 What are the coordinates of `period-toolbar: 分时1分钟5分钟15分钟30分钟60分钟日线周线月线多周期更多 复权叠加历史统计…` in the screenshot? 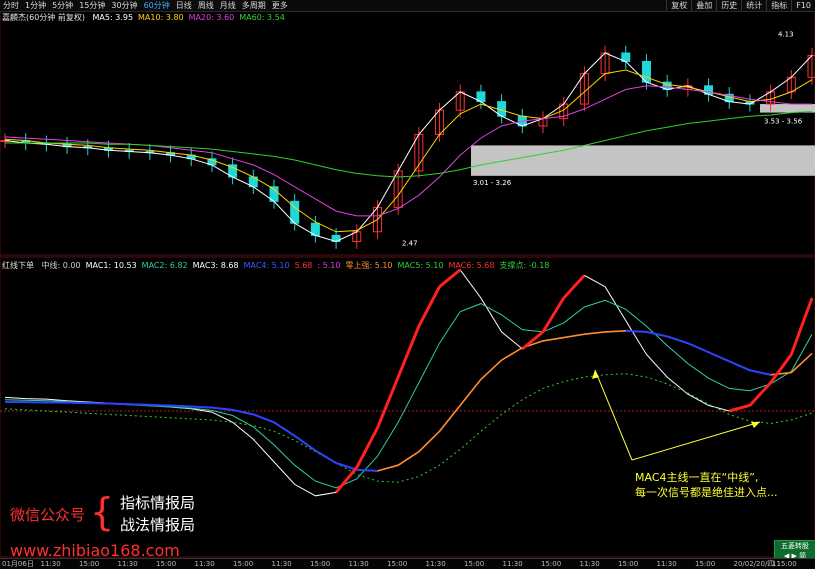 It's located at (407, 6).